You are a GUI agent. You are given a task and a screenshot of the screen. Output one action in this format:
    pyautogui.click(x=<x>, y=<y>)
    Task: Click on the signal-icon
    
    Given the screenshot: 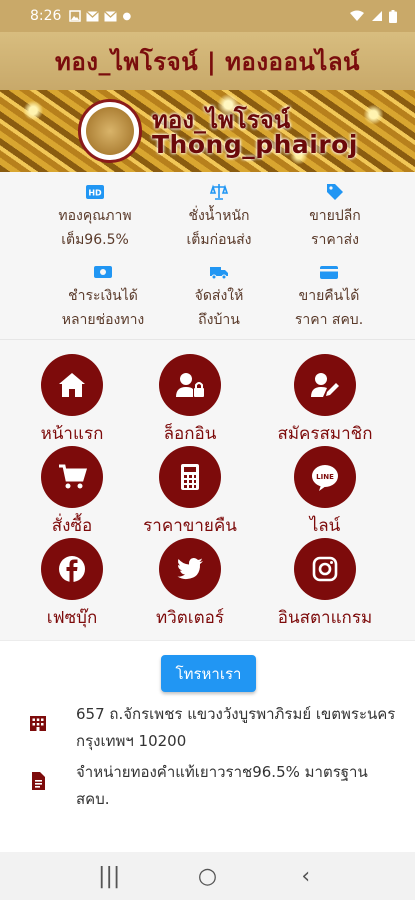 What is the action you would take?
    pyautogui.click(x=377, y=16)
    